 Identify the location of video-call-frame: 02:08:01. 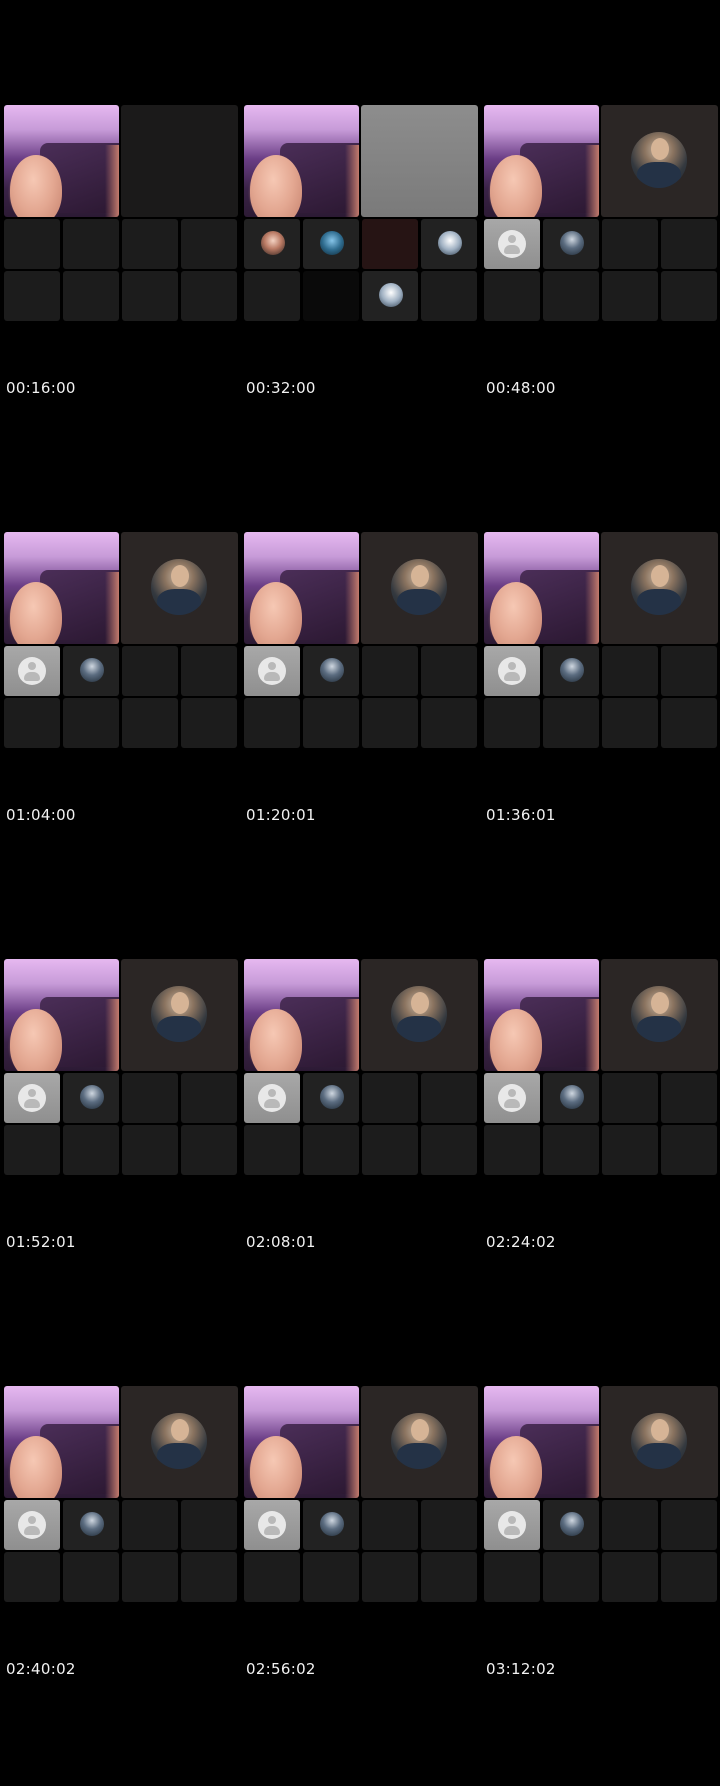
(361, 1159).